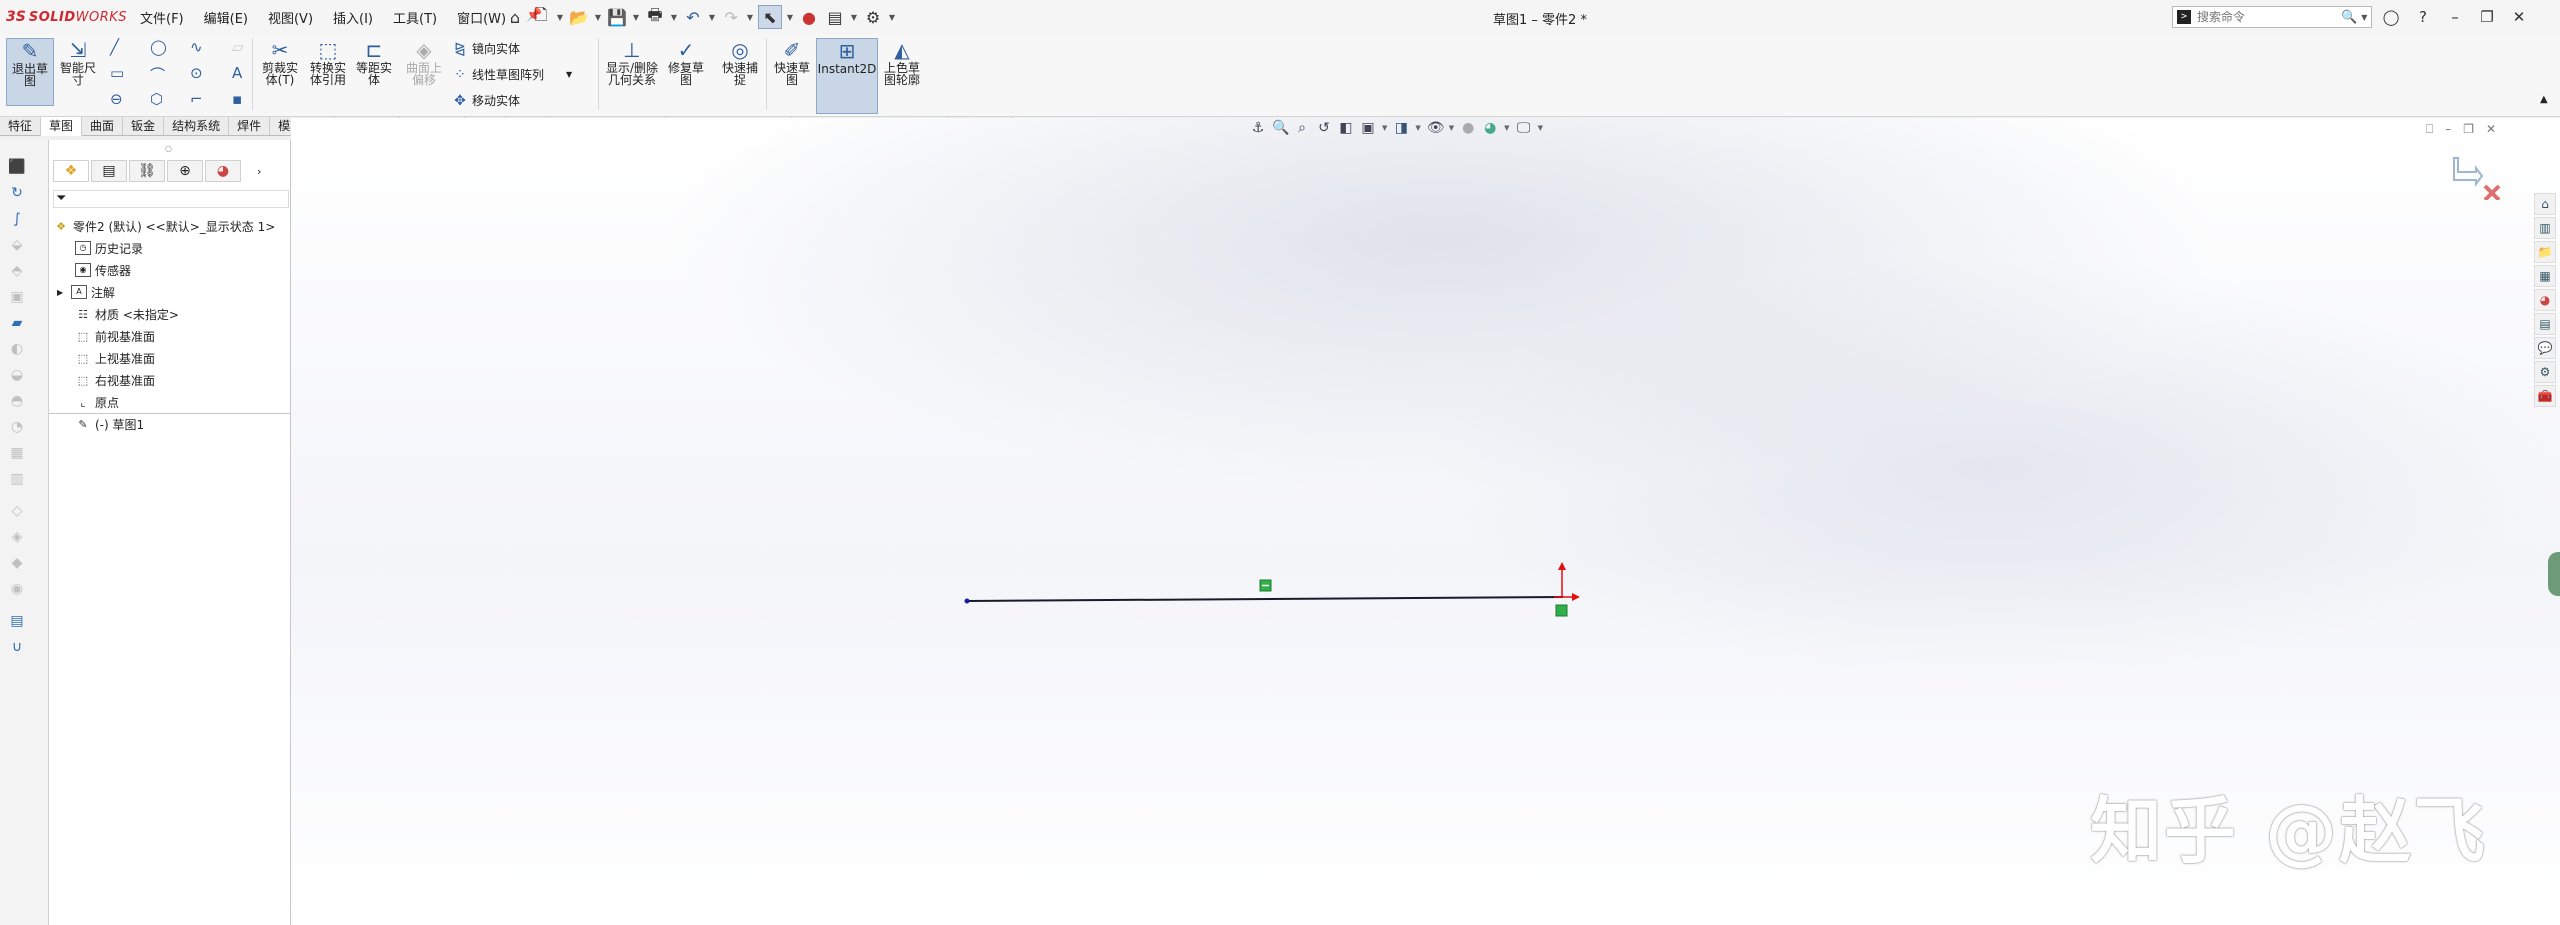 The height and width of the screenshot is (925, 2560). What do you see at coordinates (17, 453) in the screenshot?
I see `pattern-feature-icon: ▦` at bounding box center [17, 453].